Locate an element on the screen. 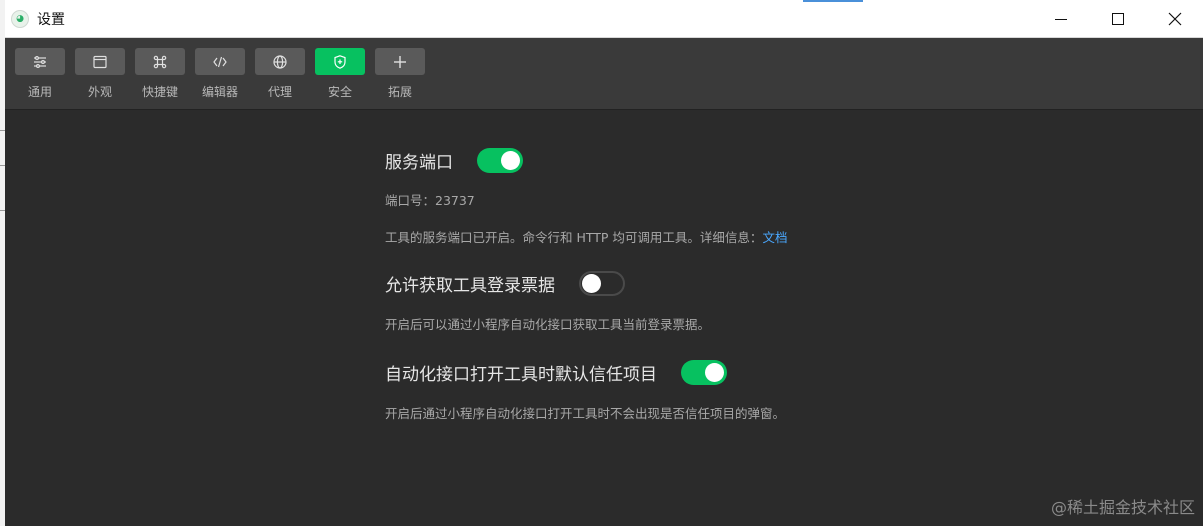 The image size is (1203, 526). login-ticket-description: 开启后可以通过小程序自动化接口获取工具当前登录票据。 is located at coordinates (548, 324).